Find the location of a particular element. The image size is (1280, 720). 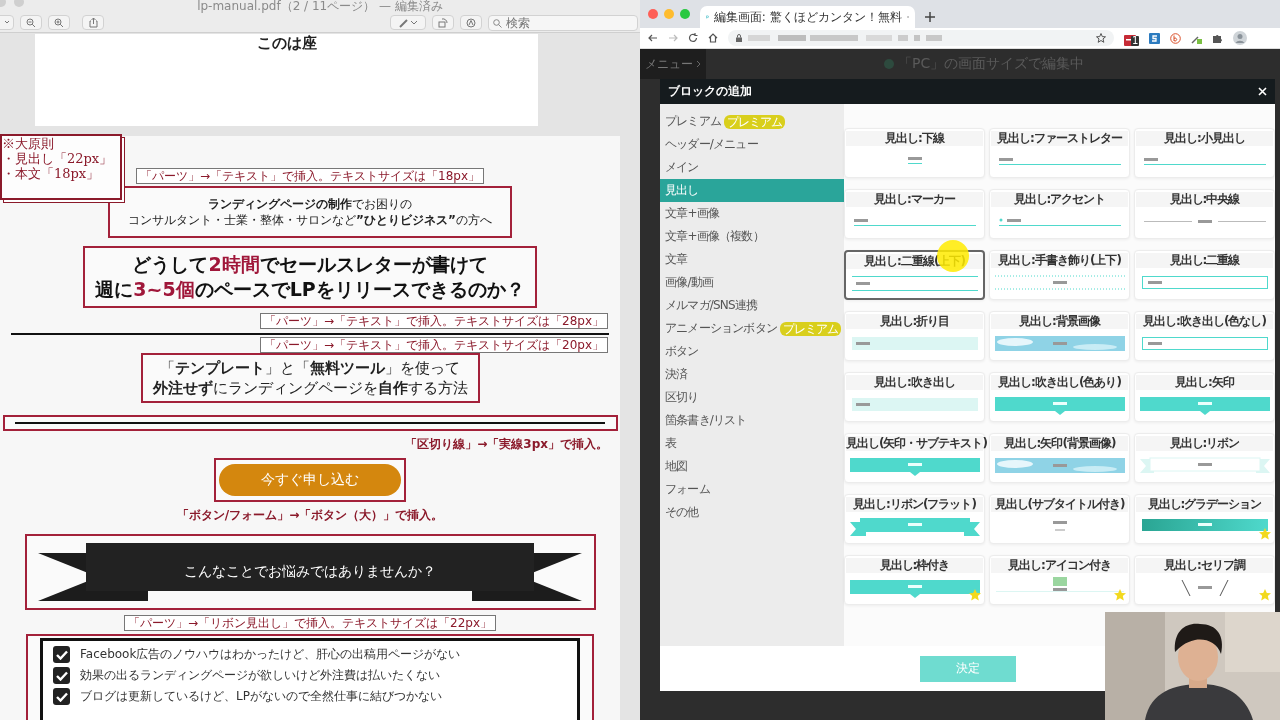

category-item: 箇条書き/リスト is located at coordinates (752, 420).